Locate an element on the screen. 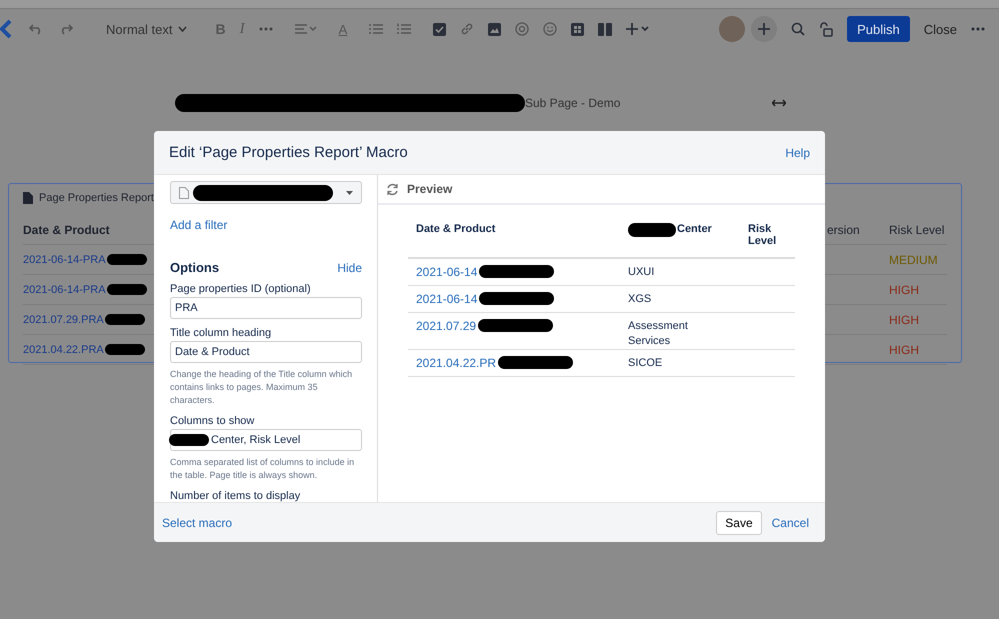 The image size is (999, 619). checkbox-icon is located at coordinates (439, 29).